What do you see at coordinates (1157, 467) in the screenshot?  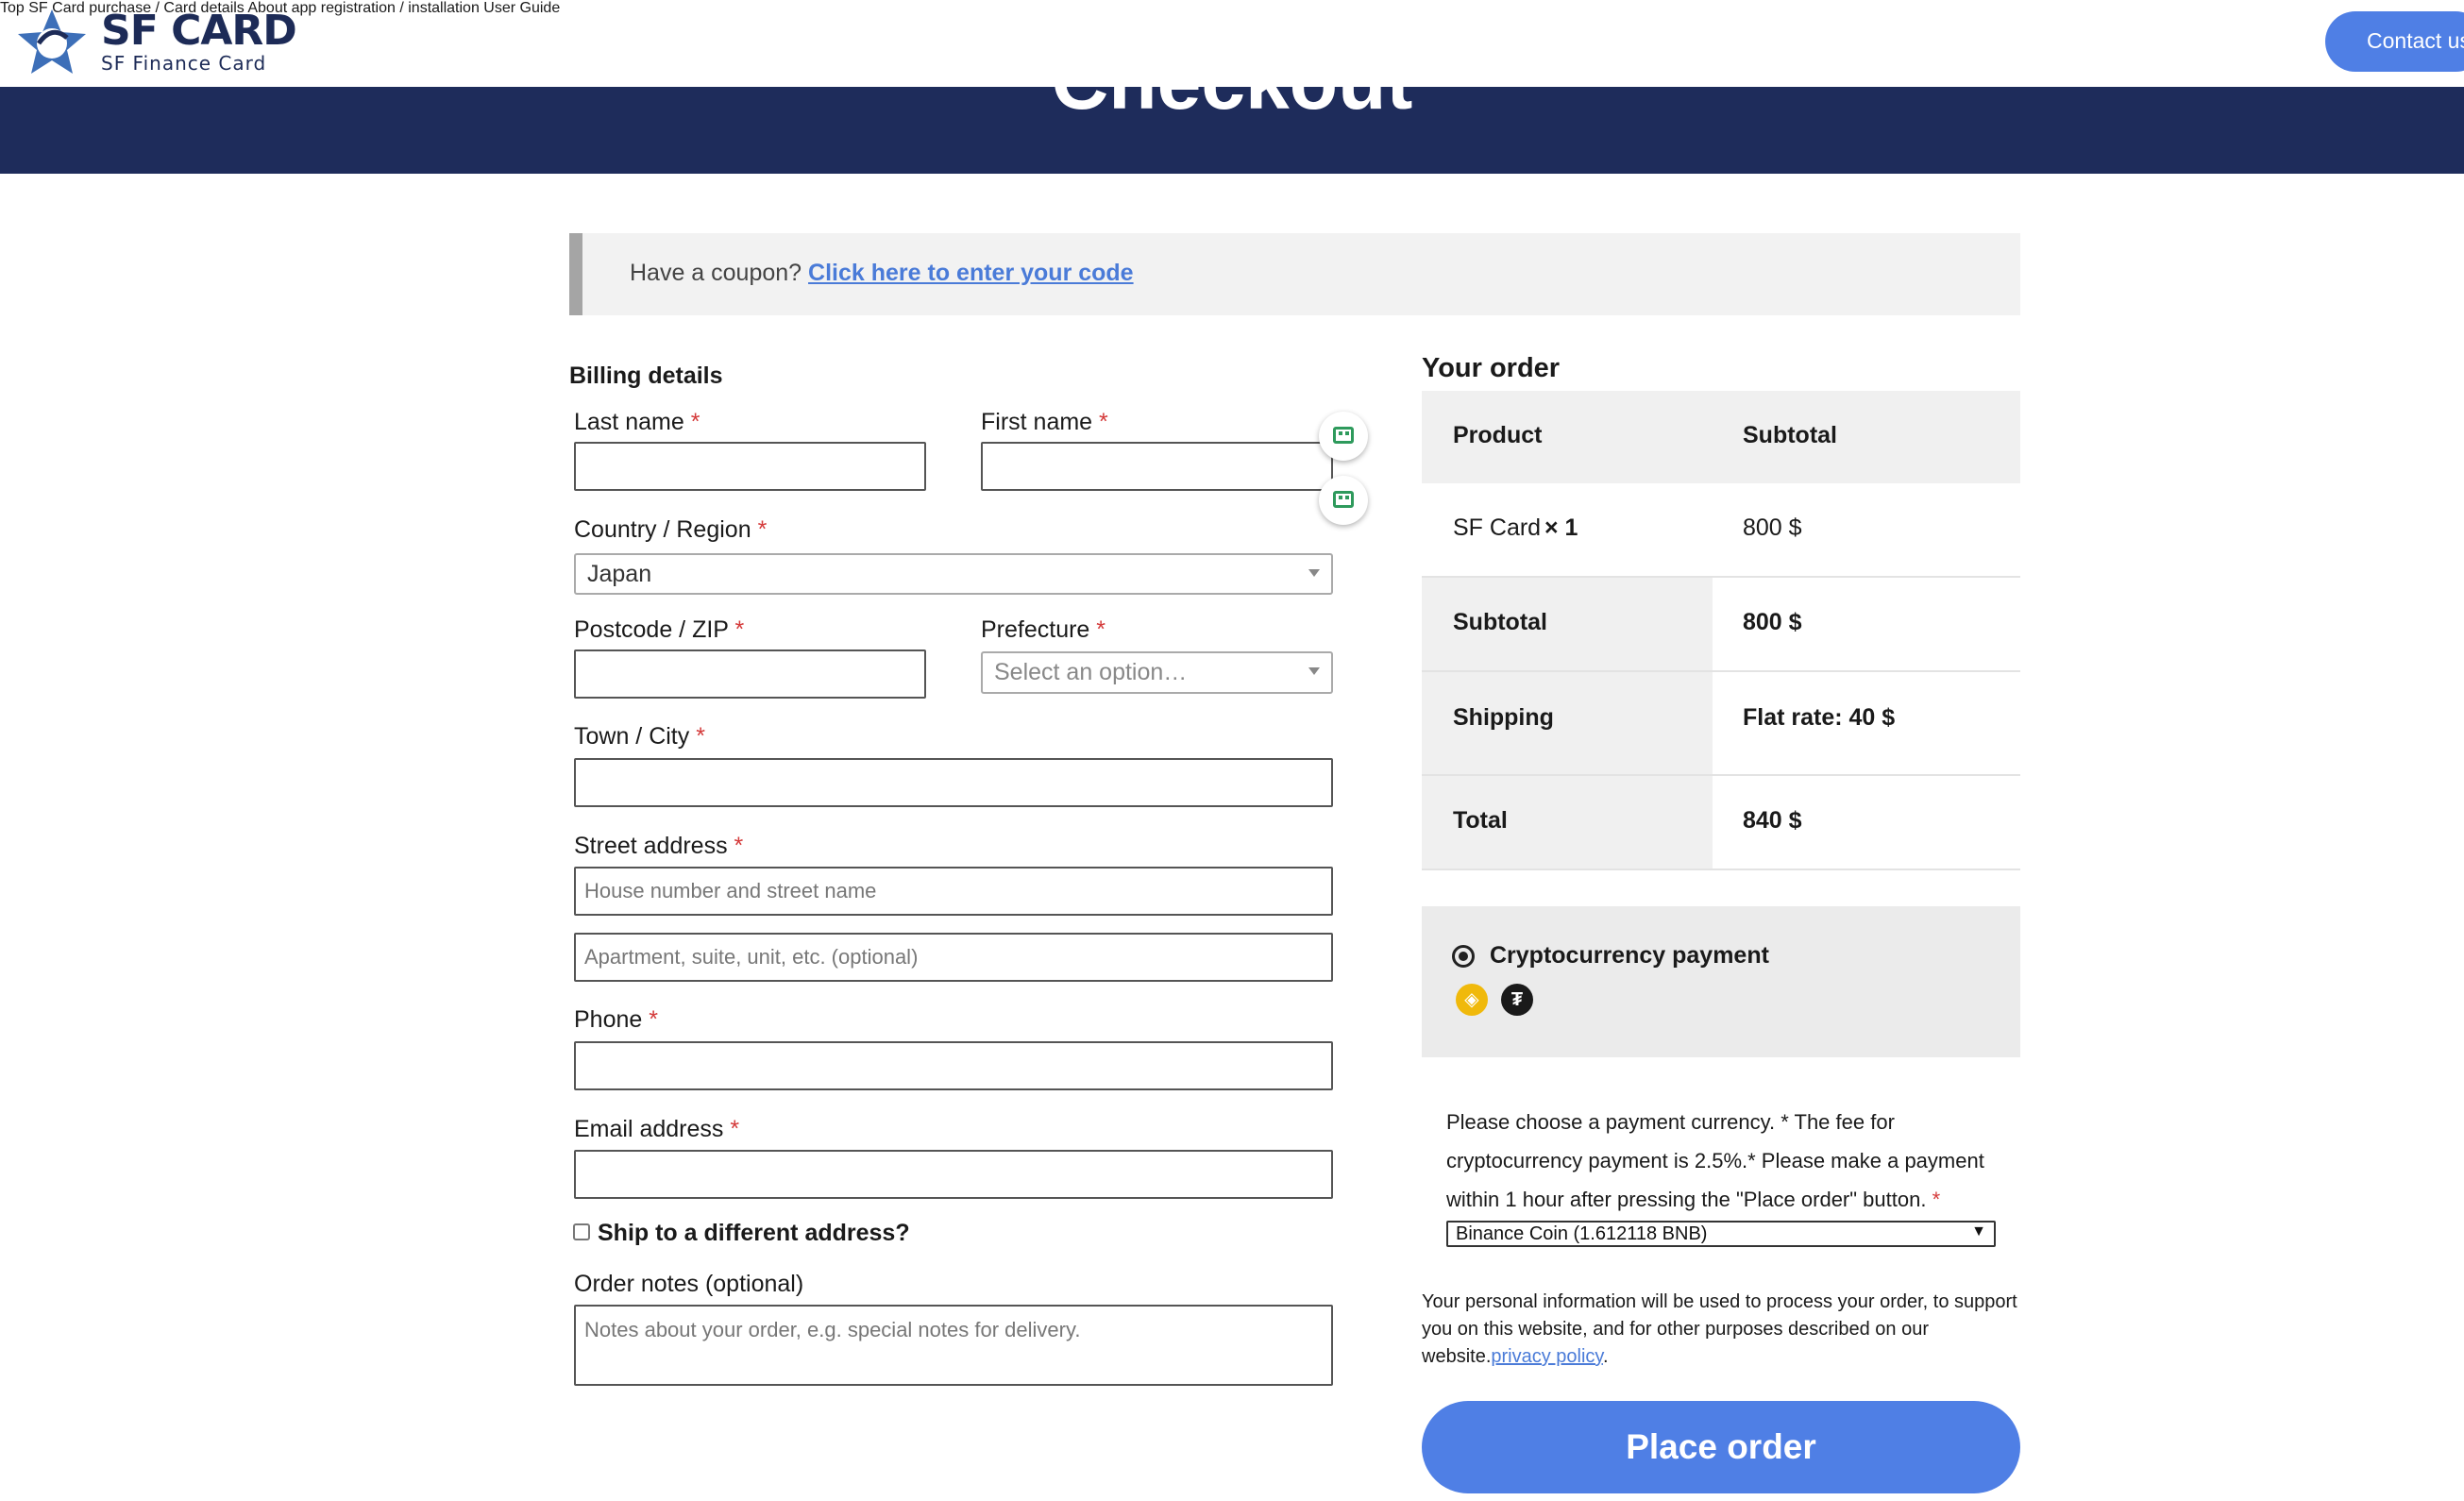 I see `first-name-input` at bounding box center [1157, 467].